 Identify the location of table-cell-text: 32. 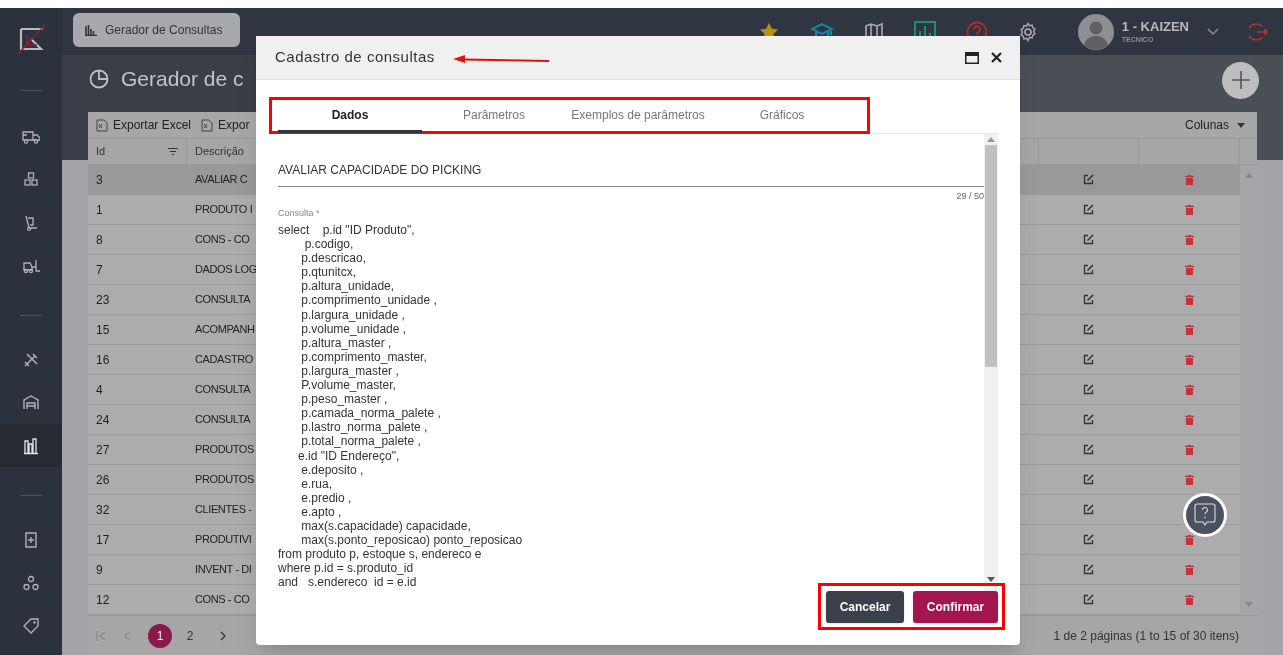
(103, 510).